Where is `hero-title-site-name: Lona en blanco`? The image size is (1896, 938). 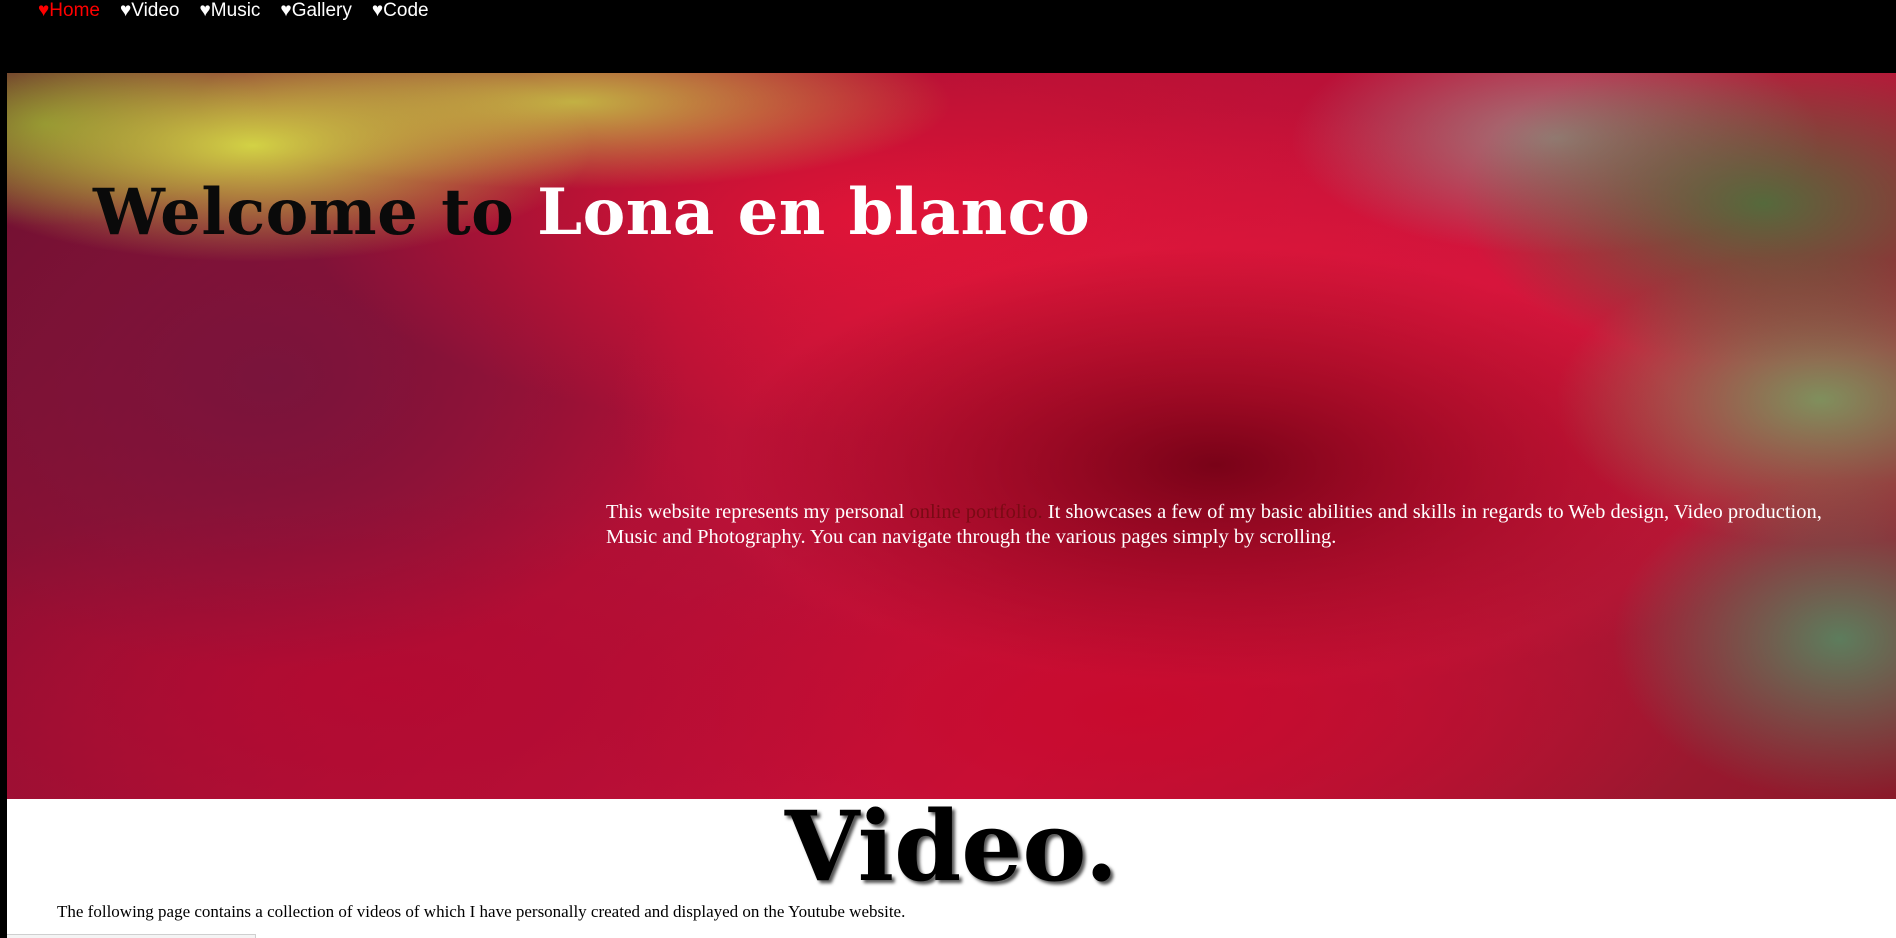 hero-title-site-name: Lona en blanco is located at coordinates (814, 212).